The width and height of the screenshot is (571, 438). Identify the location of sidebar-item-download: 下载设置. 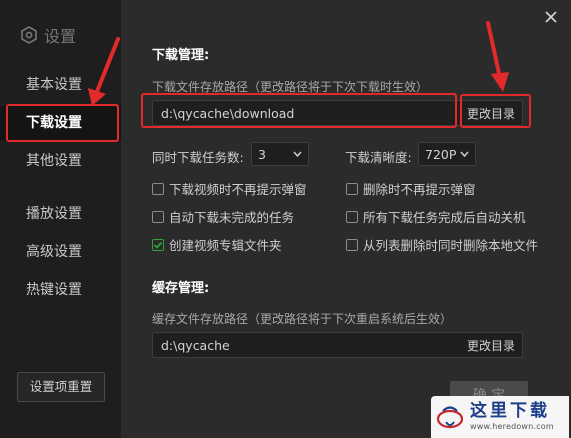
(60, 123).